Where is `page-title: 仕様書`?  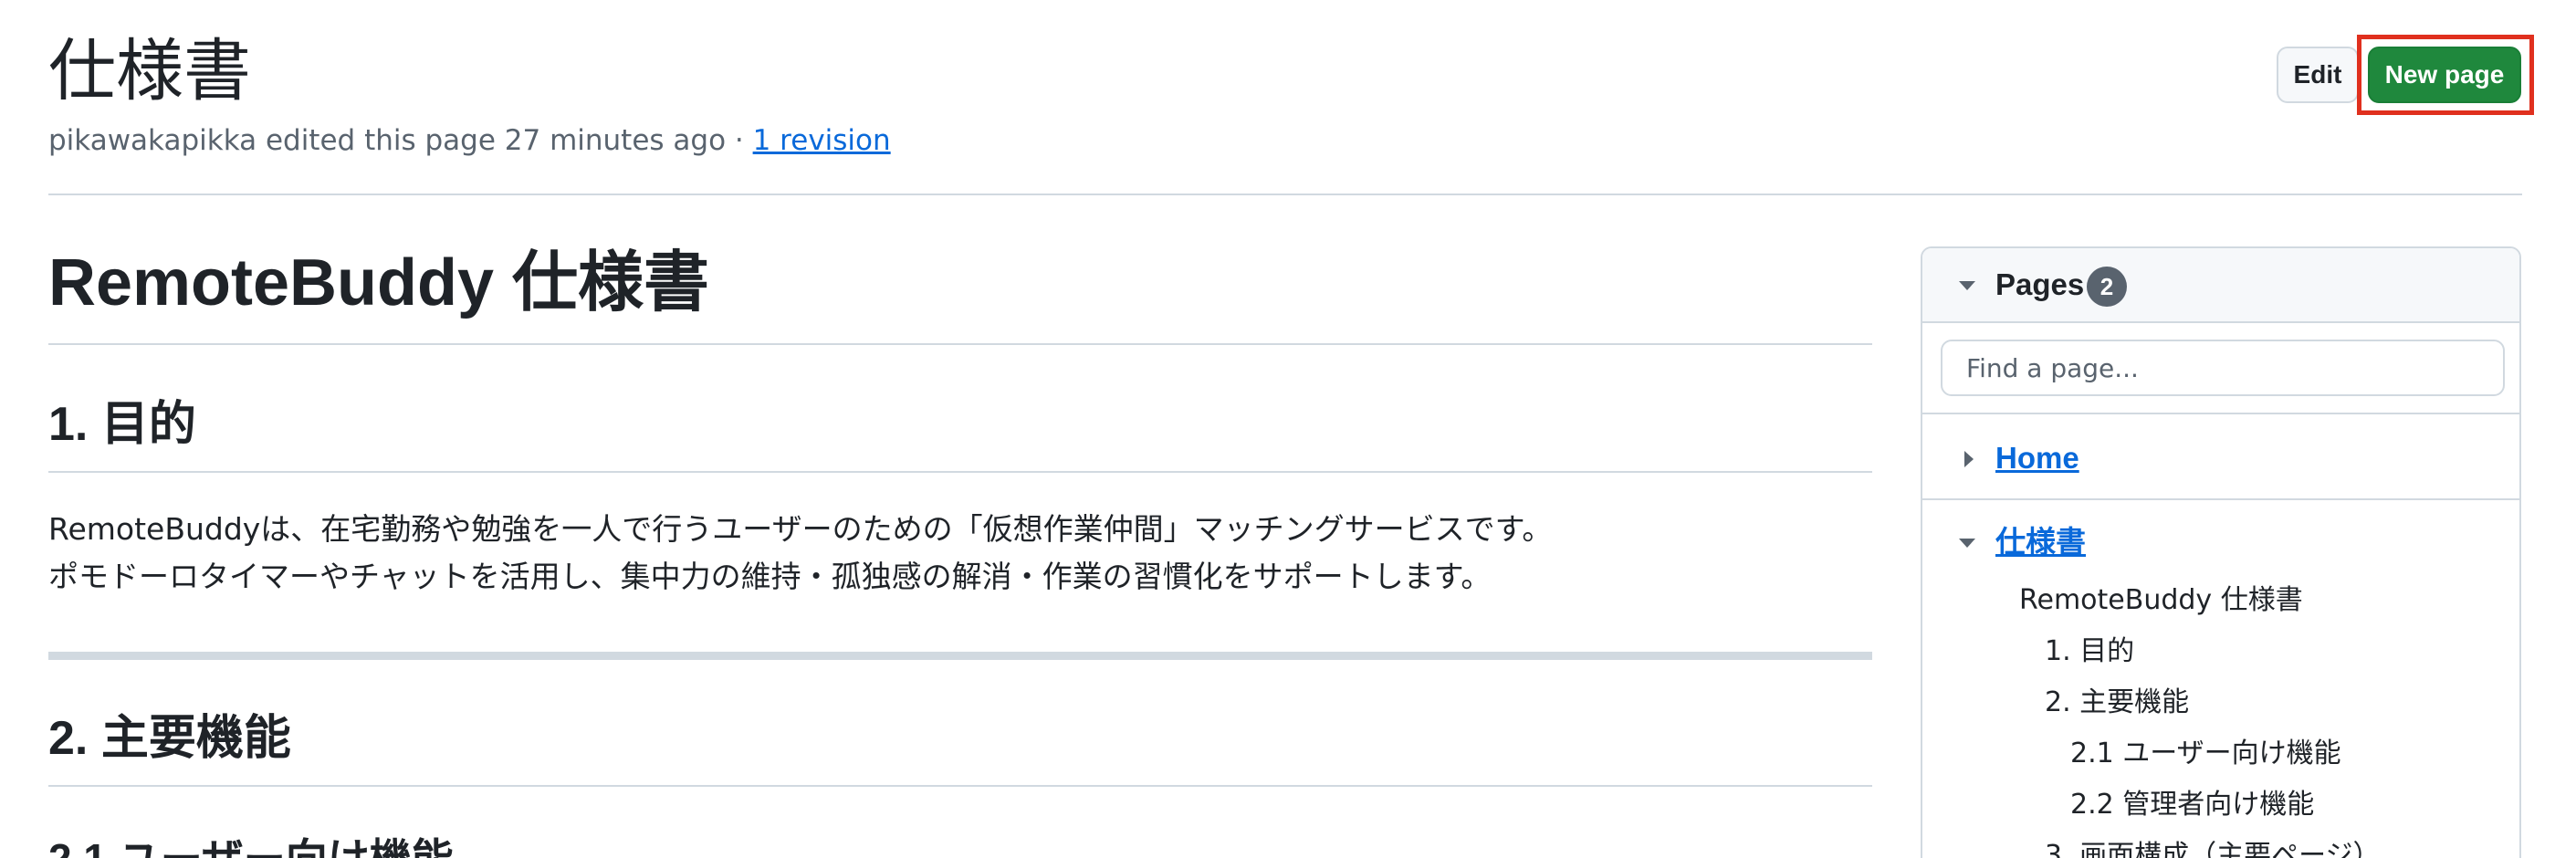 page-title: 仕様書 is located at coordinates (149, 71).